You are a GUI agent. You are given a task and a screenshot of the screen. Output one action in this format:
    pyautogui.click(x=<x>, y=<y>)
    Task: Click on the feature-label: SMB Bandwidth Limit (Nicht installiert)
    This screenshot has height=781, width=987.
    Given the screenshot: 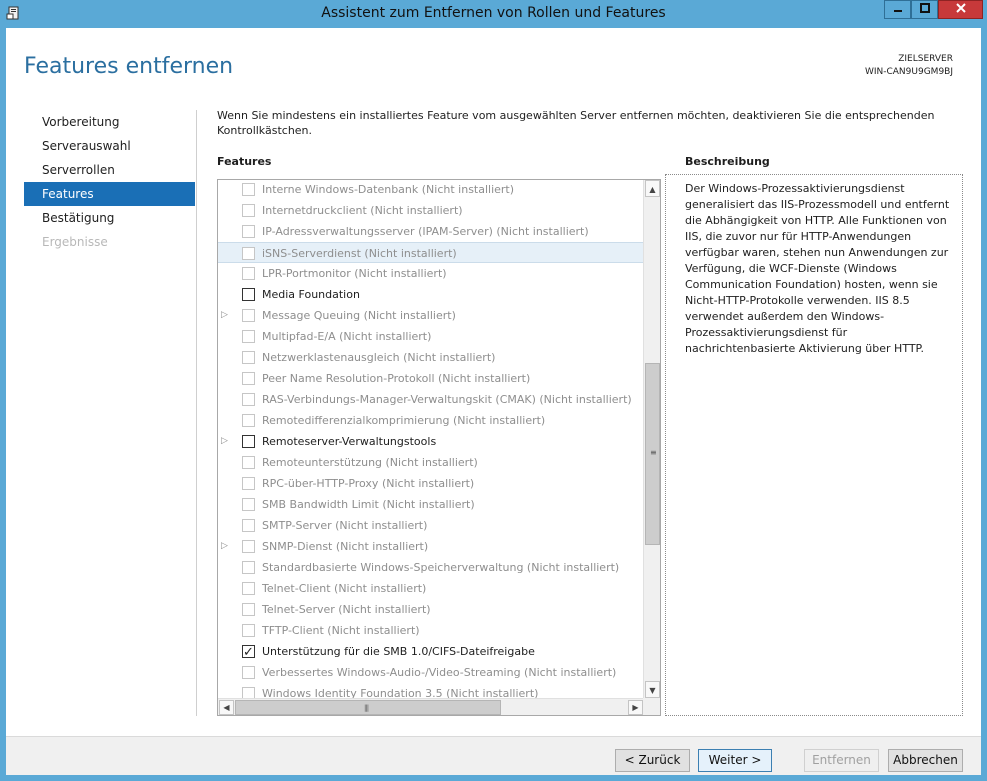 What is the action you would take?
    pyautogui.click(x=368, y=504)
    